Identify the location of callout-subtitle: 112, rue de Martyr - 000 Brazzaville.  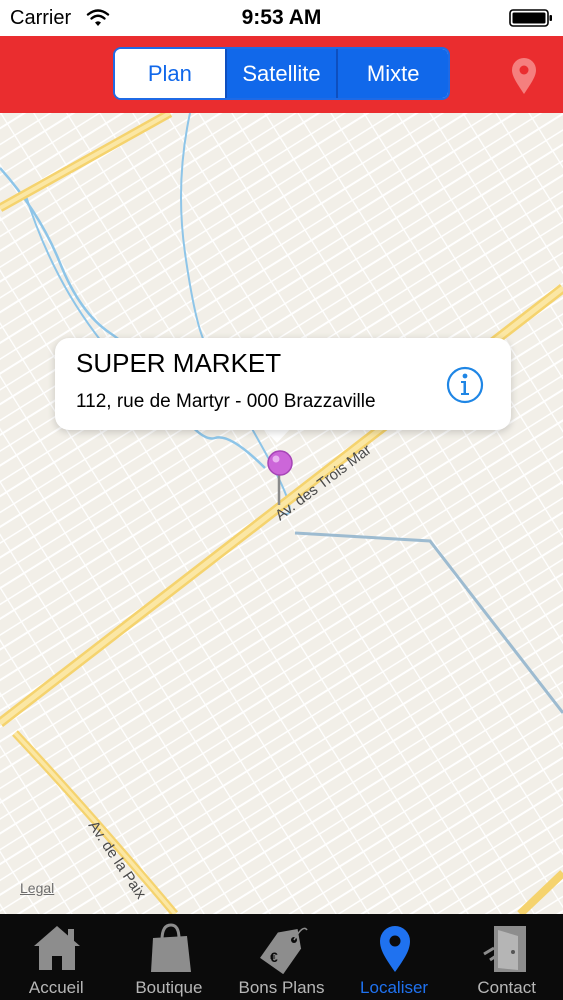
(226, 401).